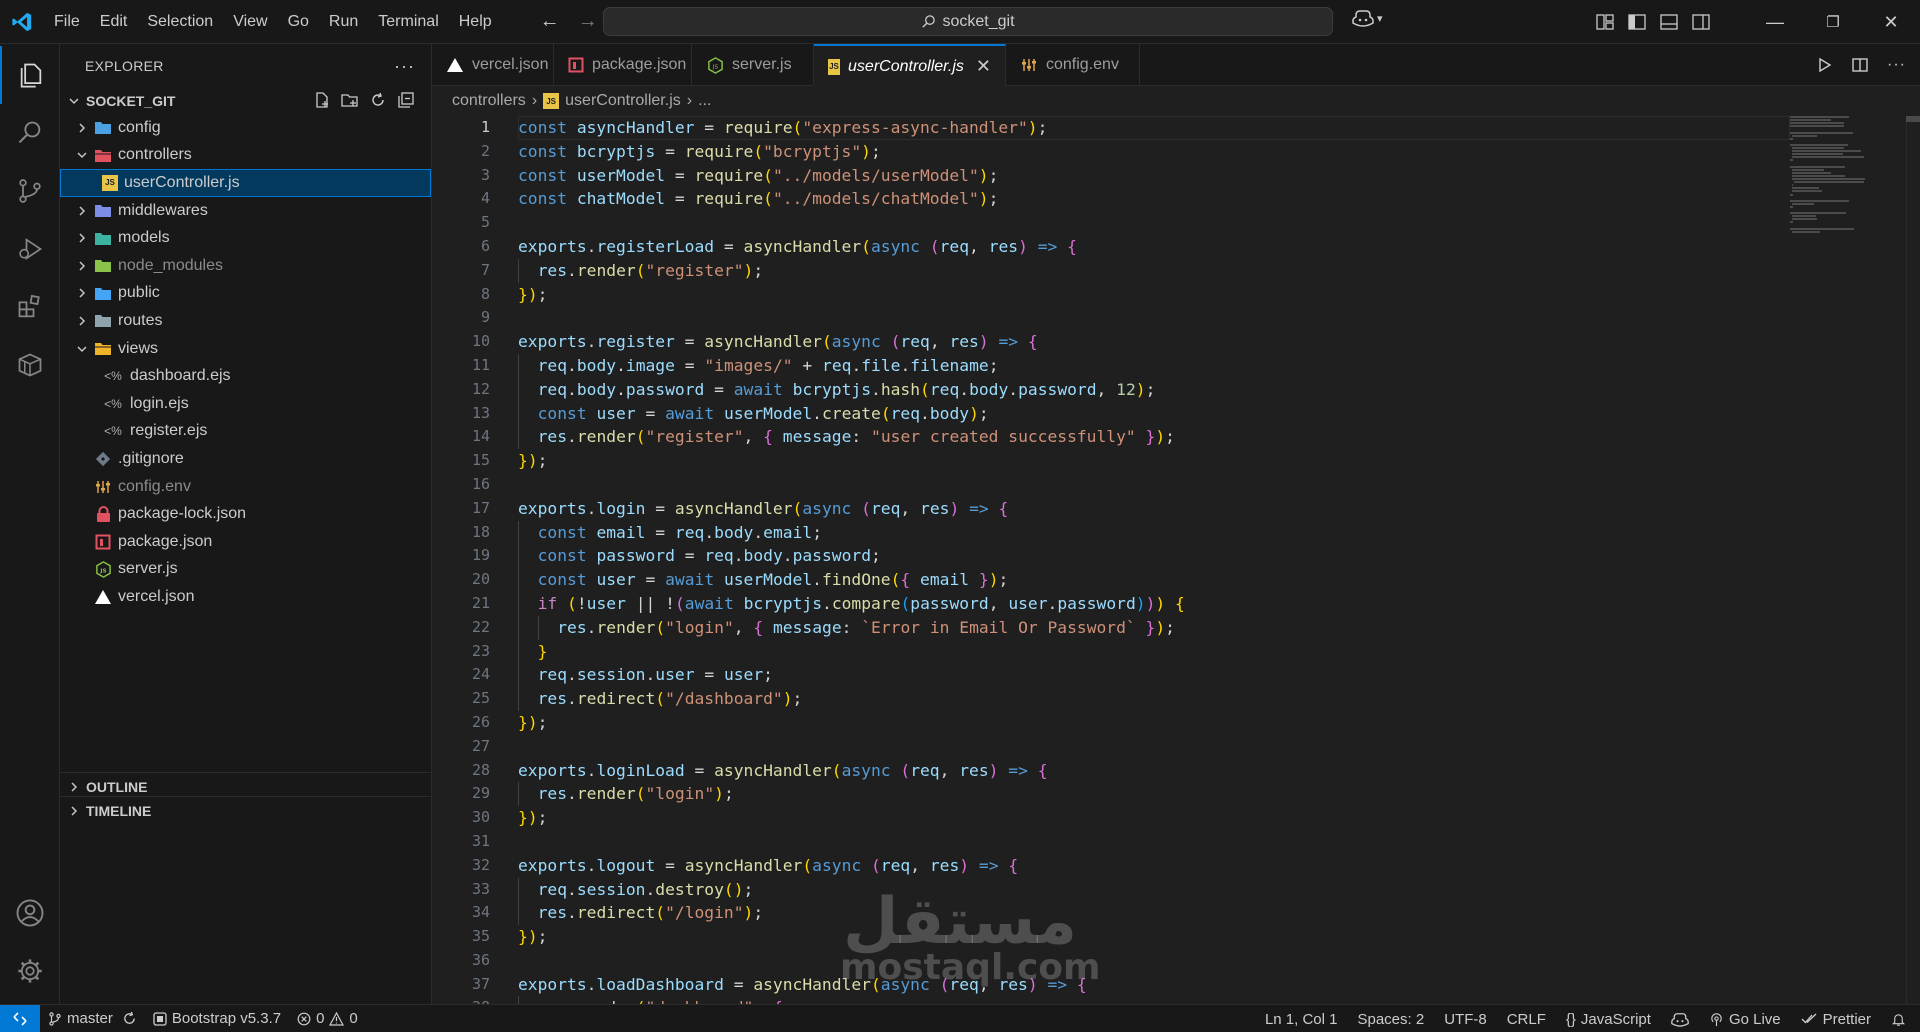 This screenshot has height=1032, width=1920. Describe the element at coordinates (1900, 1018) in the screenshot. I see `notifications-button` at that location.